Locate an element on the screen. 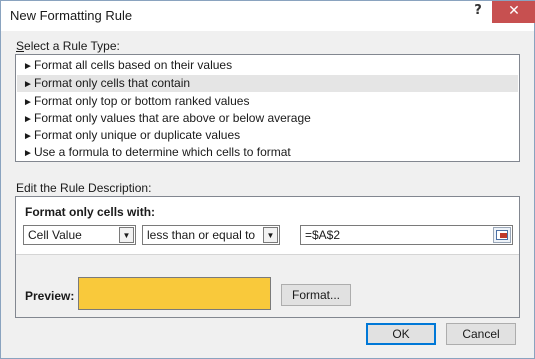 The width and height of the screenshot is (535, 359). preview-label: Preview: is located at coordinates (50, 296).